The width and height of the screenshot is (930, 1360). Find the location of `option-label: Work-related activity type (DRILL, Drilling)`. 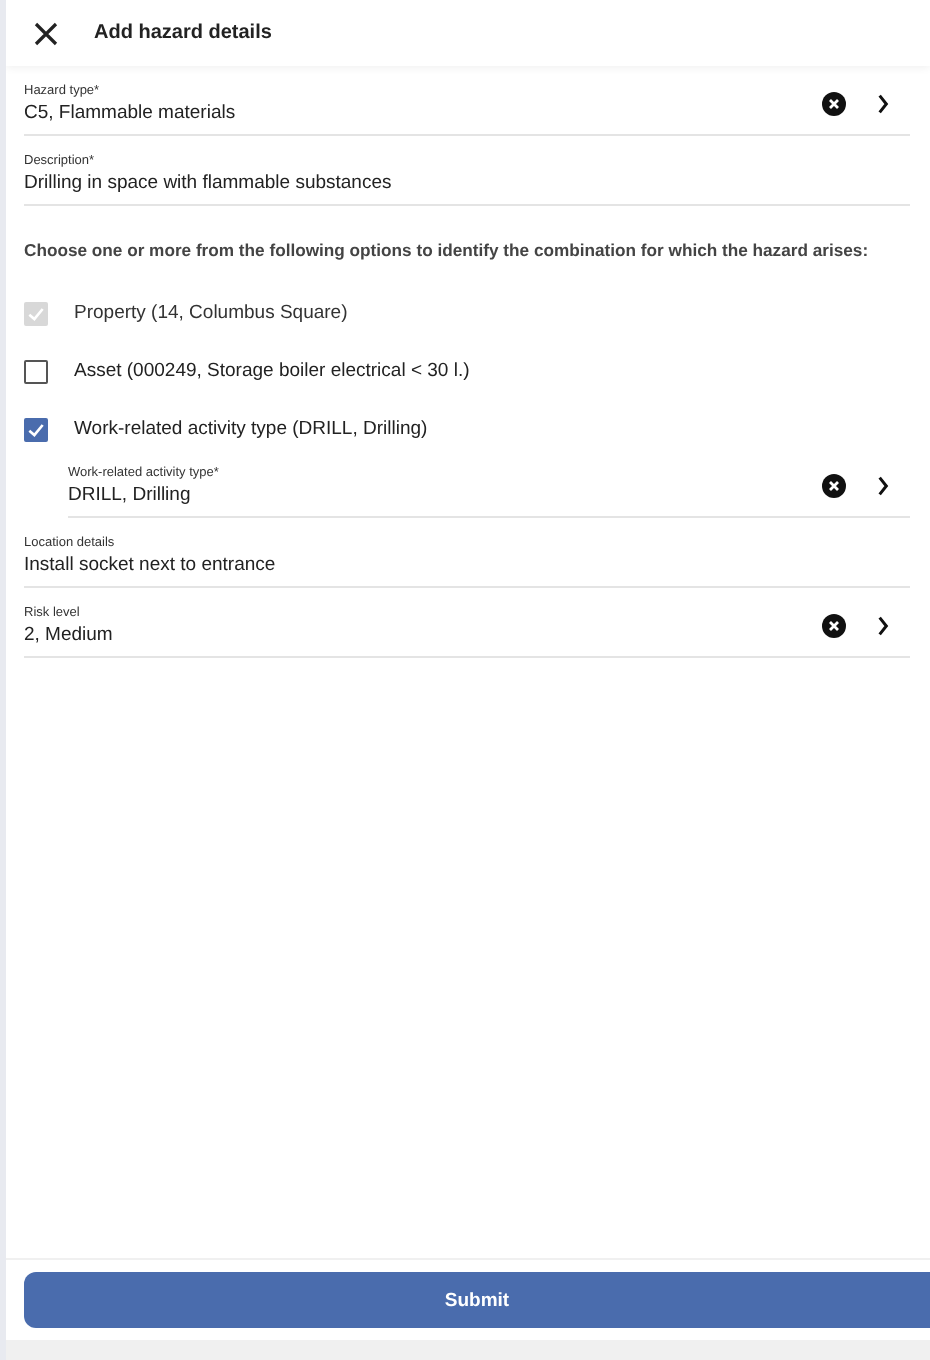

option-label: Work-related activity type (DRILL, Drilling) is located at coordinates (251, 429).